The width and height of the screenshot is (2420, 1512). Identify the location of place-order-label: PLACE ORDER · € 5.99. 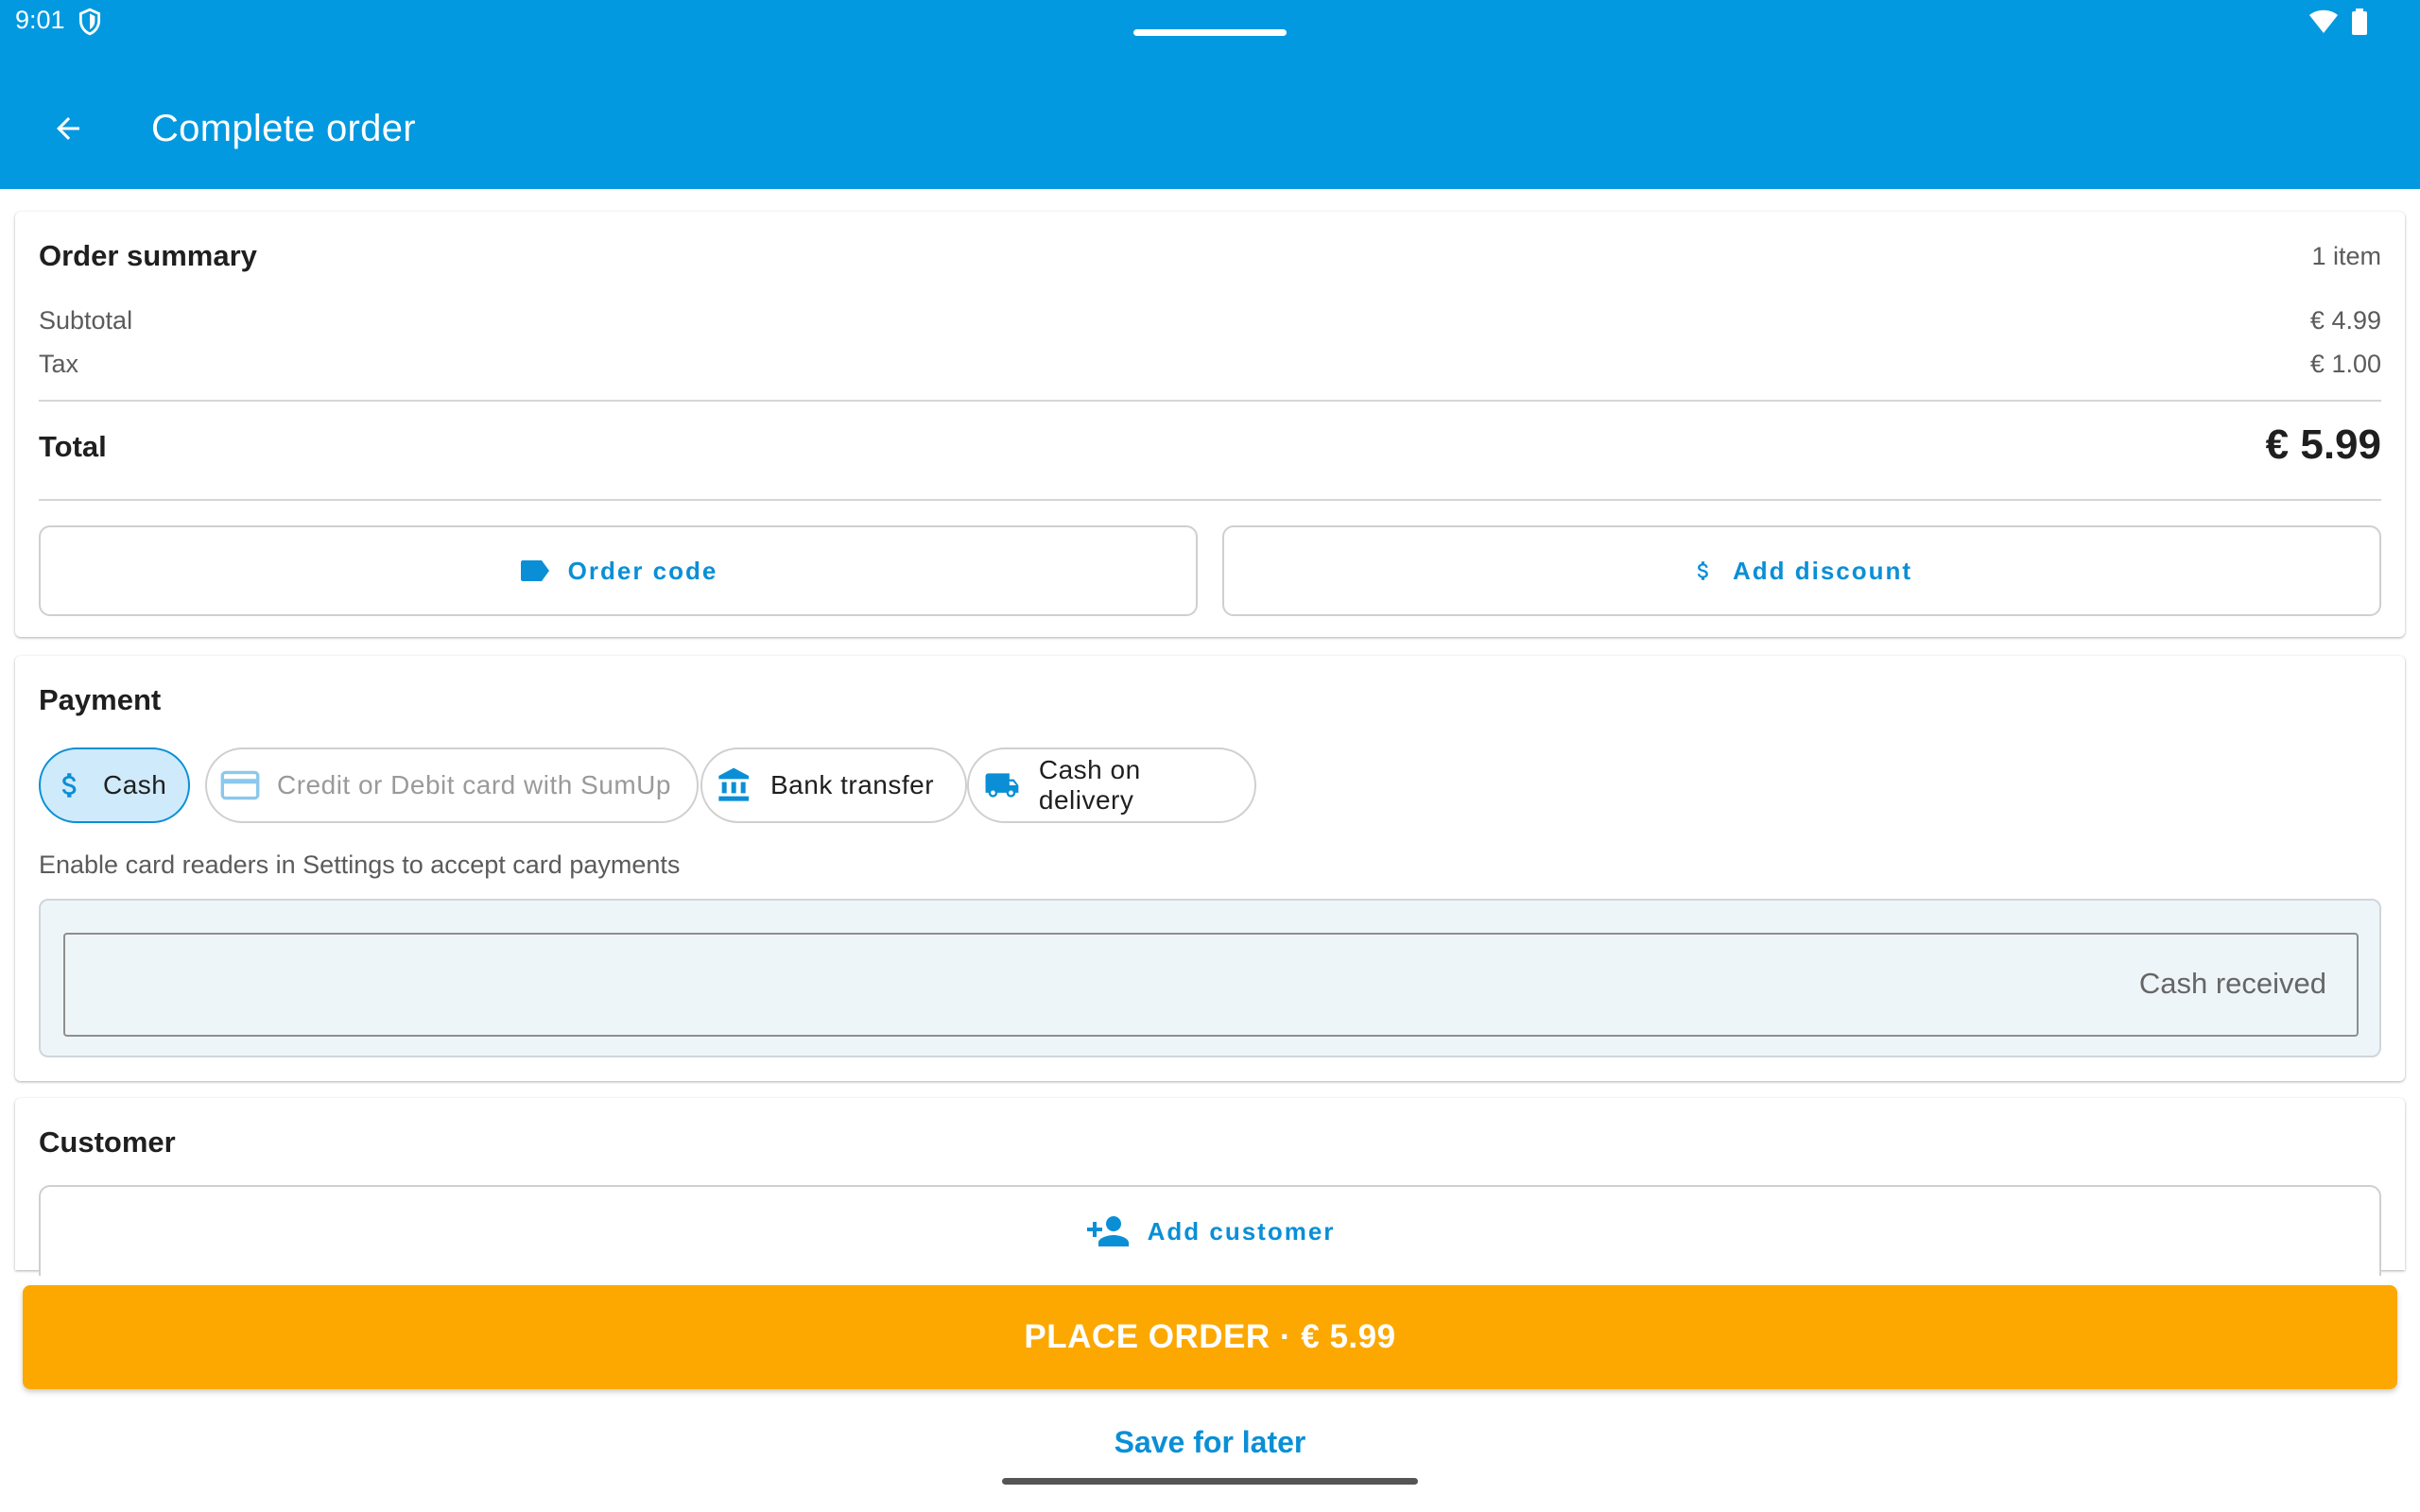
(1210, 1336).